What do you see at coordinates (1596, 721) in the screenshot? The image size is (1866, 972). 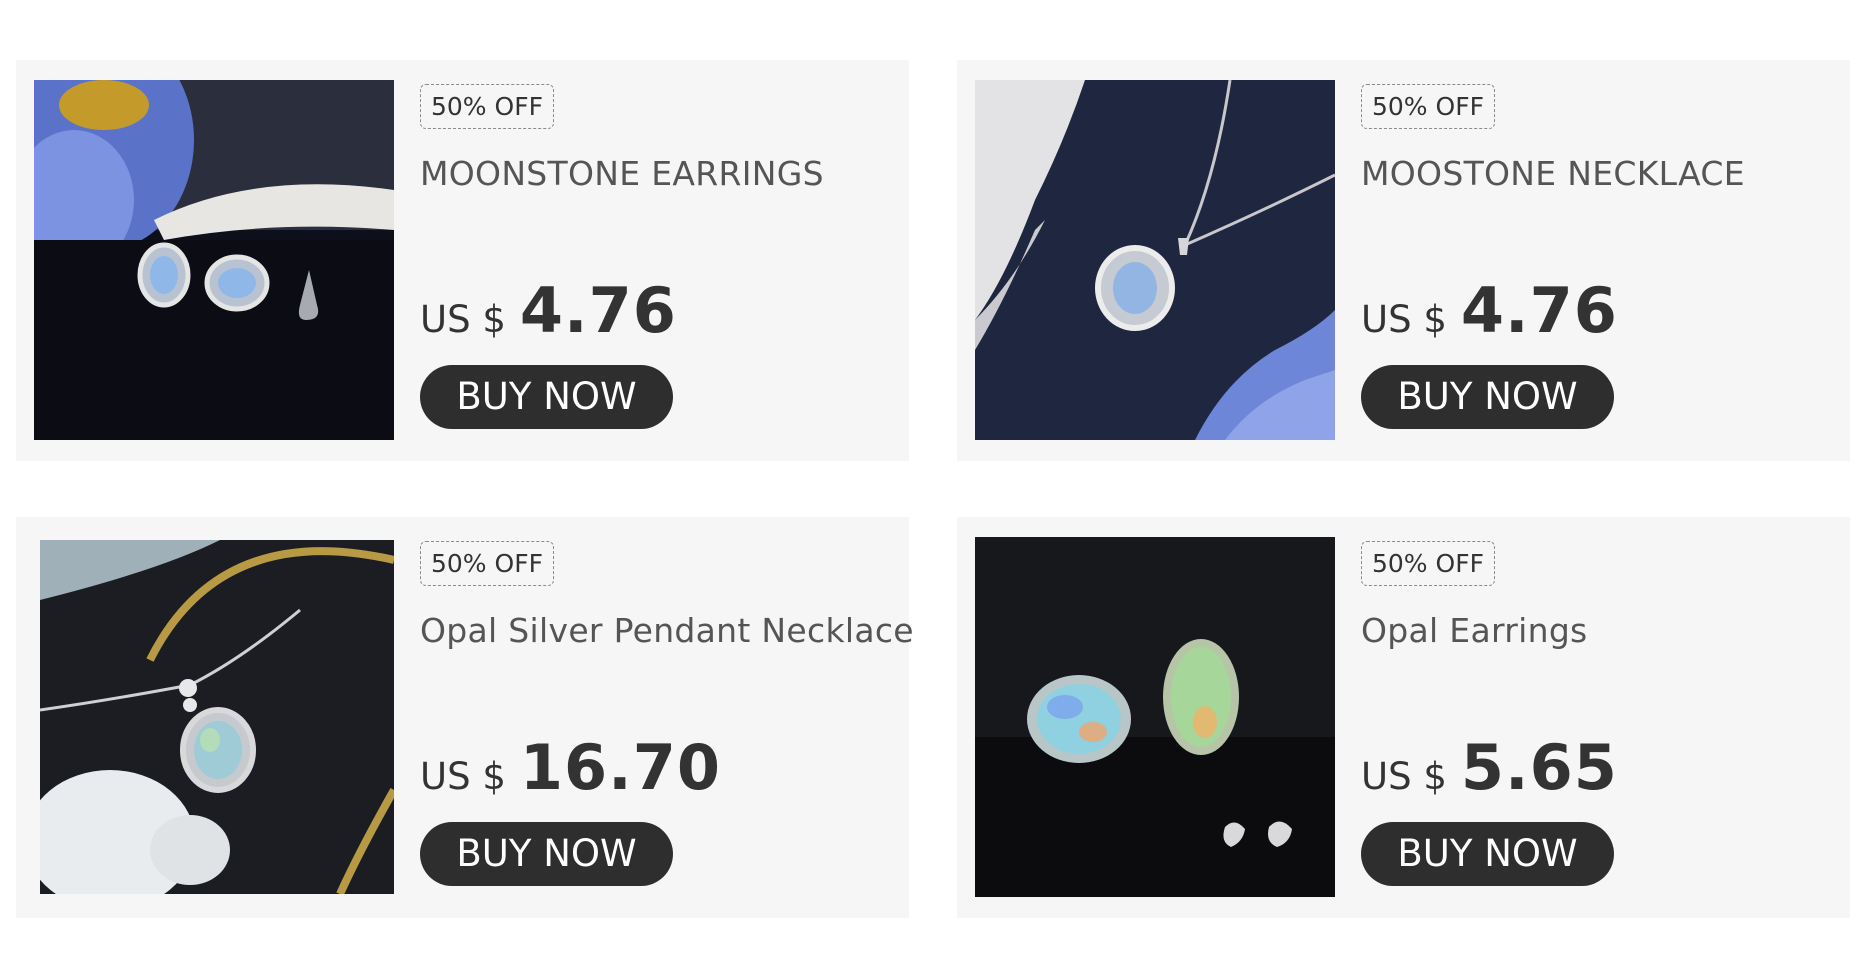 I see `product-info: 50% OFF Opal Earrings US $ 5.65 BUY NOW` at bounding box center [1596, 721].